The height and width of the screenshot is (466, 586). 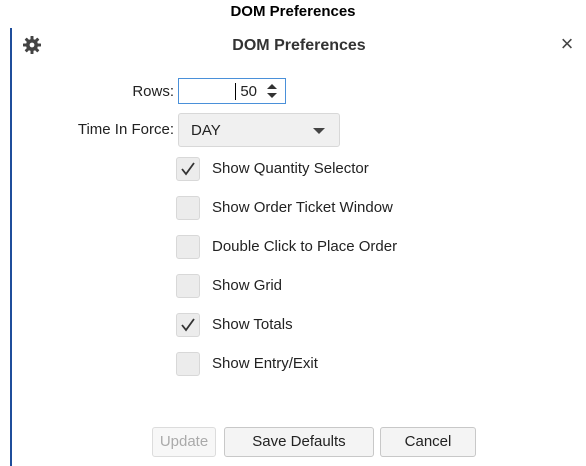 What do you see at coordinates (247, 285) in the screenshot?
I see `checkbox-label: Show Grid` at bounding box center [247, 285].